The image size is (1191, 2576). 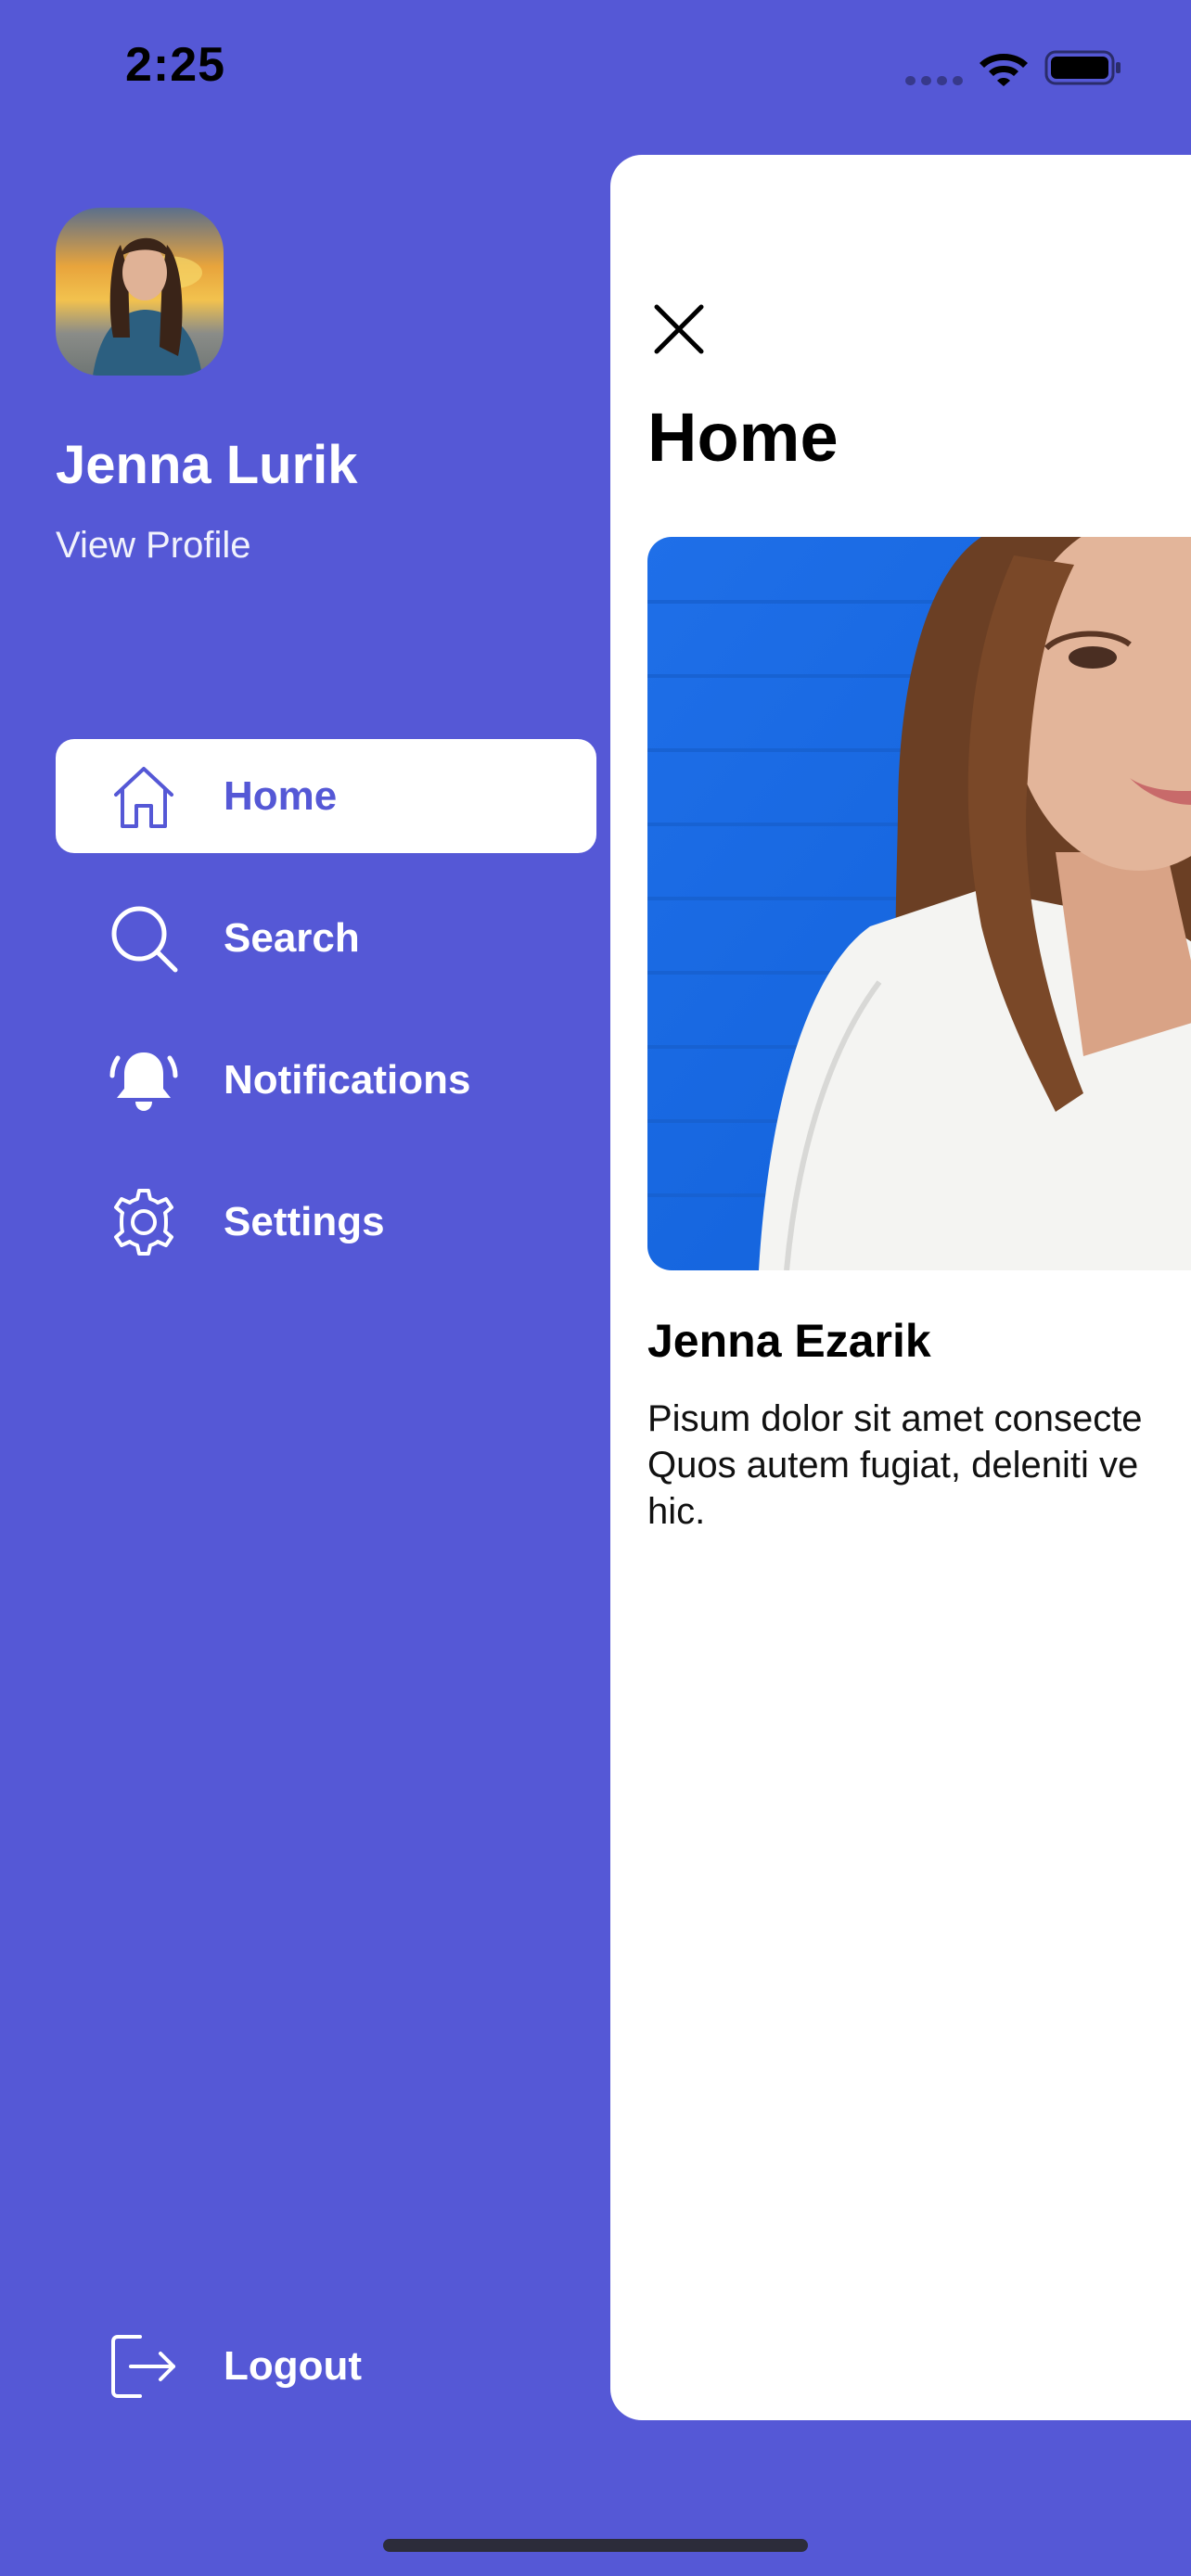 I want to click on card-description-line: Quos autem fugiat, deleniti ve, so click(x=893, y=1465).